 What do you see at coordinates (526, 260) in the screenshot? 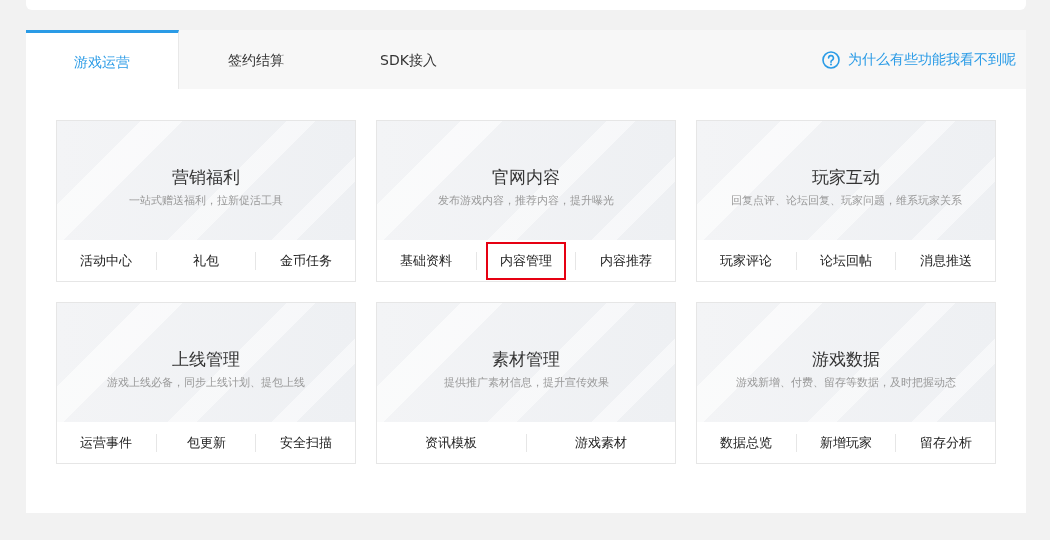
I see `card-link: 内容管理` at bounding box center [526, 260].